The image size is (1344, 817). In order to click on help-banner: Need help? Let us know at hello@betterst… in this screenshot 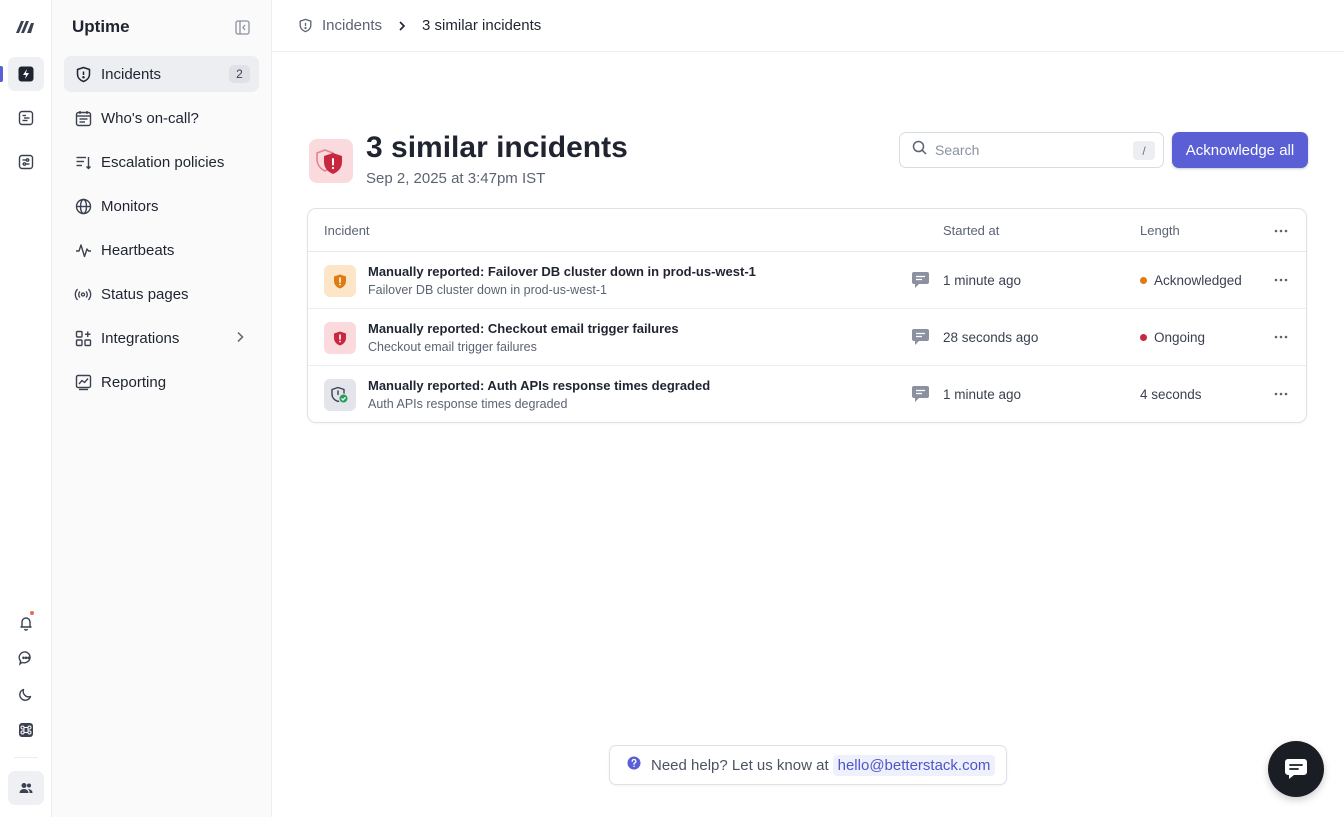, I will do `click(808, 765)`.